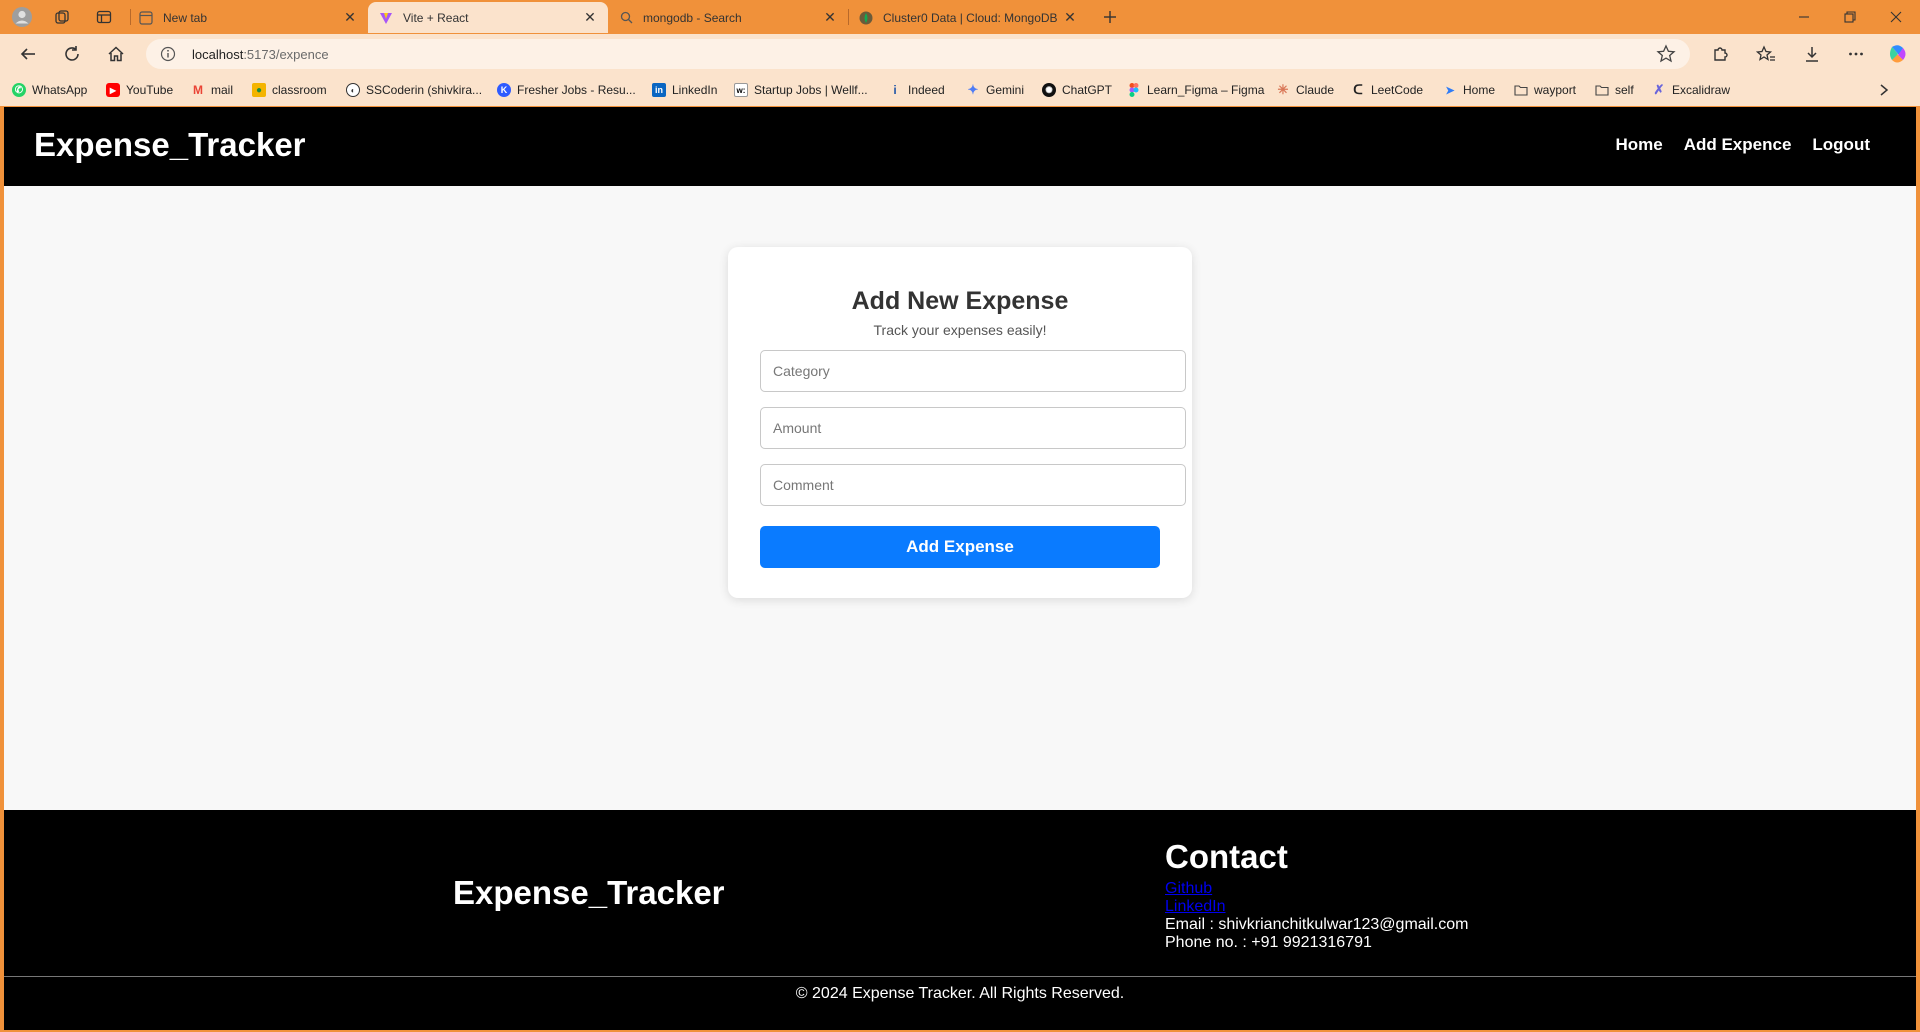 This screenshot has height=1032, width=1920. What do you see at coordinates (286, 54) in the screenshot?
I see `url-path: :5173/expence` at bounding box center [286, 54].